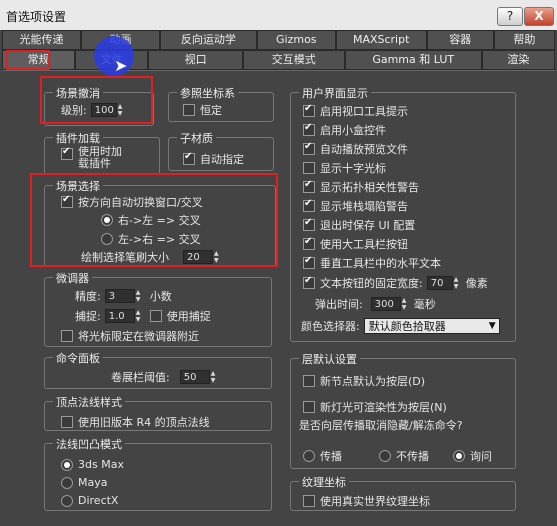 The height and width of the screenshot is (526, 557). What do you see at coordinates (330, 326) in the screenshot?
I see `color-picker-label: 颜色选择器:` at bounding box center [330, 326].